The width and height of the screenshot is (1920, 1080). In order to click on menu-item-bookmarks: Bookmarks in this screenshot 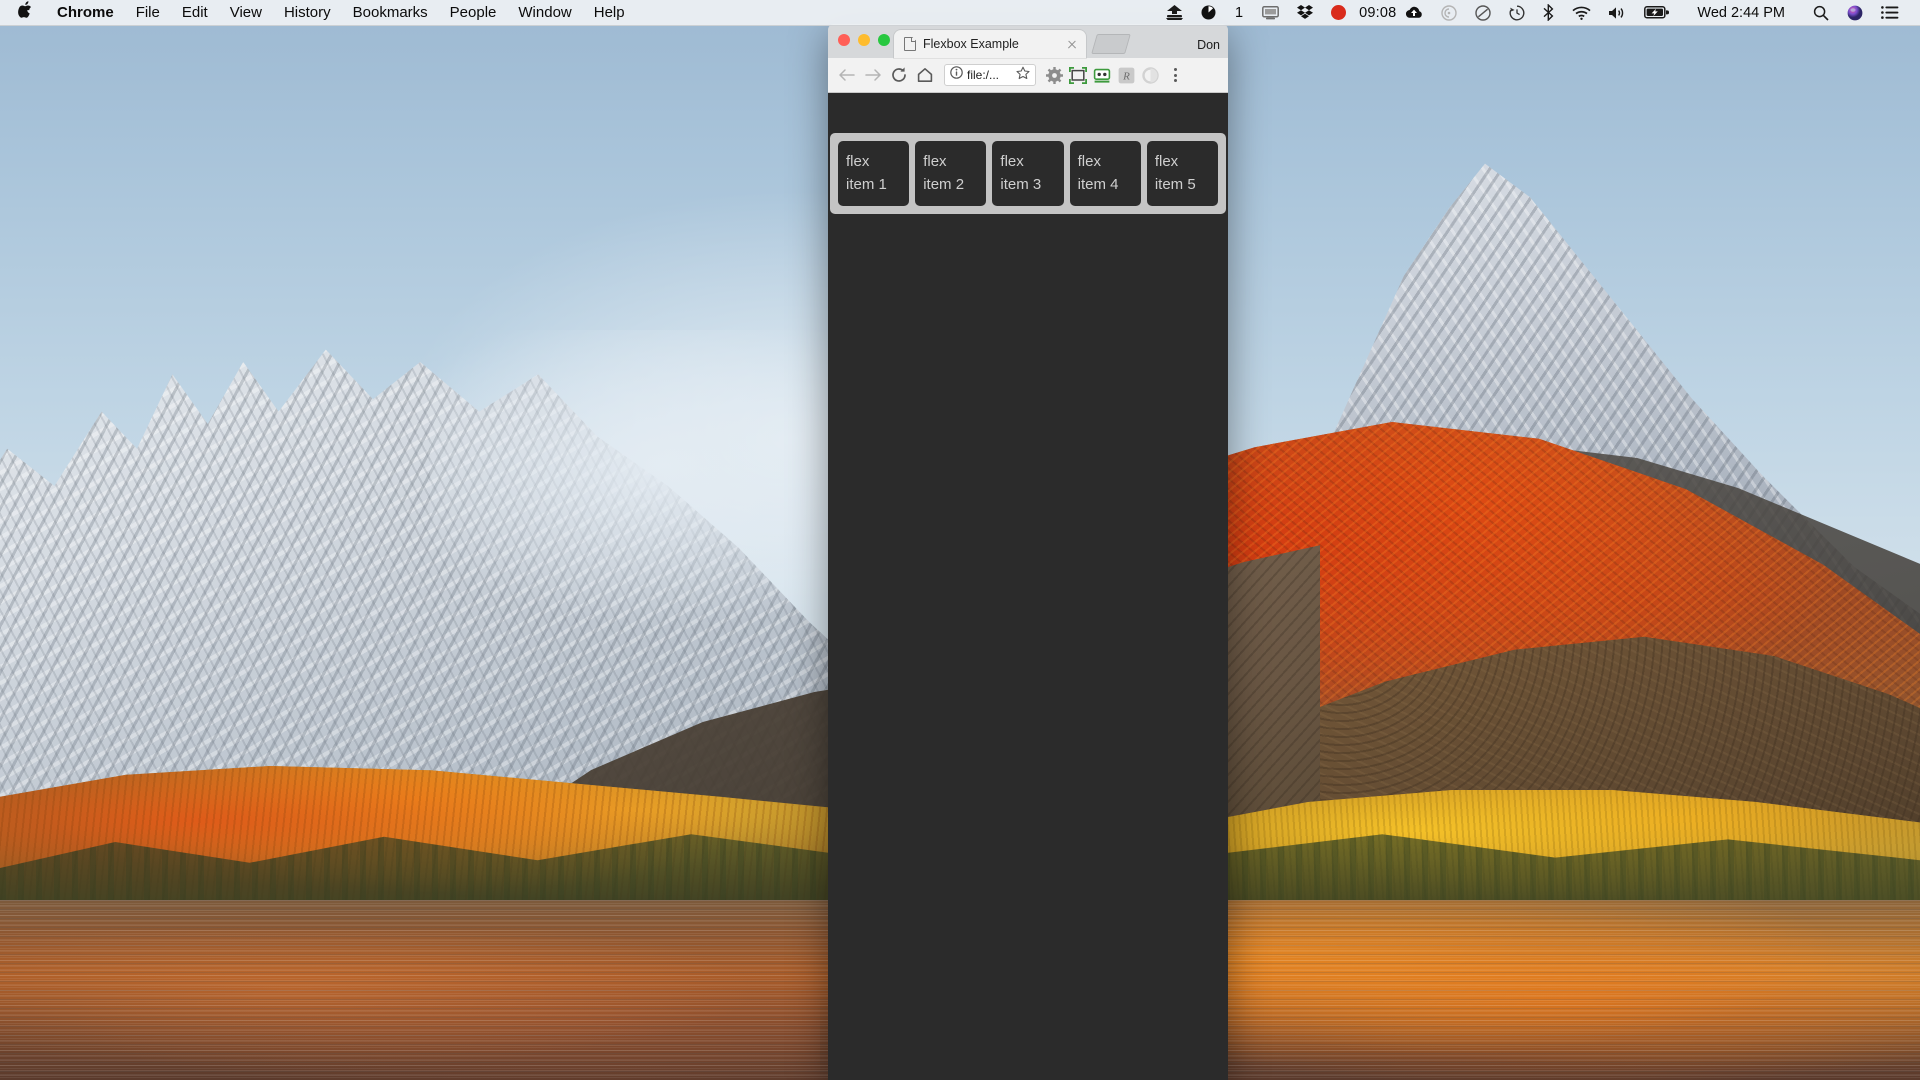, I will do `click(390, 13)`.